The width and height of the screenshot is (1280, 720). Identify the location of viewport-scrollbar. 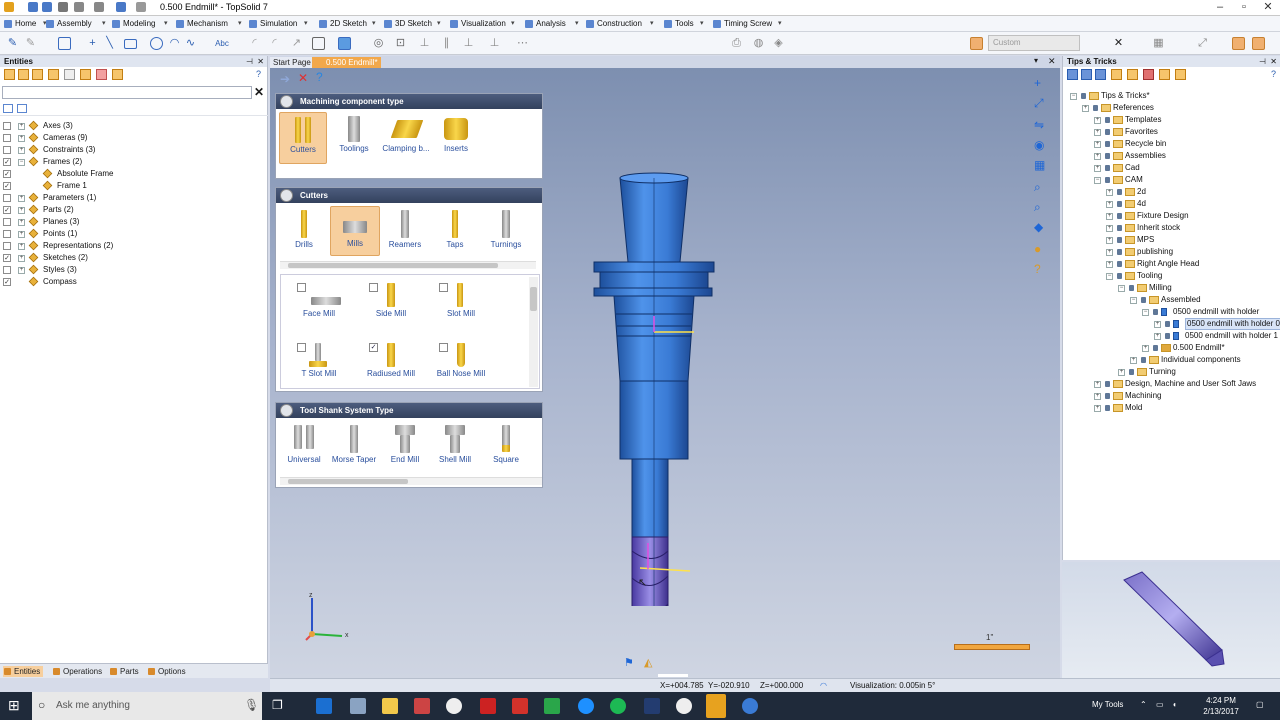
(673, 675).